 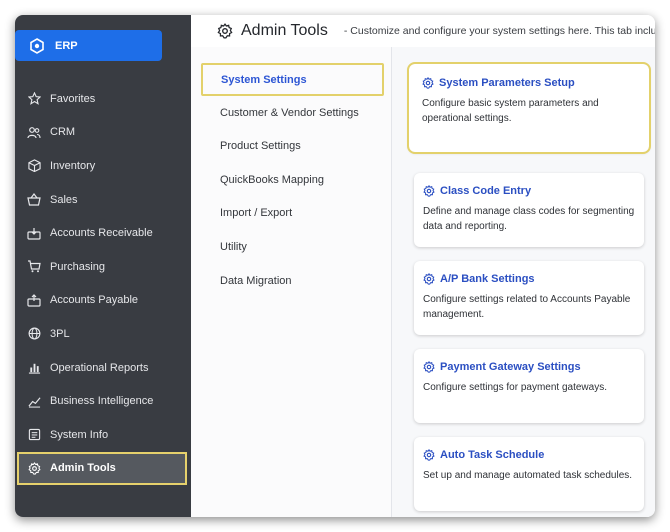 What do you see at coordinates (103, 133) in the screenshot?
I see `sidebar-item-crm: CRM` at bounding box center [103, 133].